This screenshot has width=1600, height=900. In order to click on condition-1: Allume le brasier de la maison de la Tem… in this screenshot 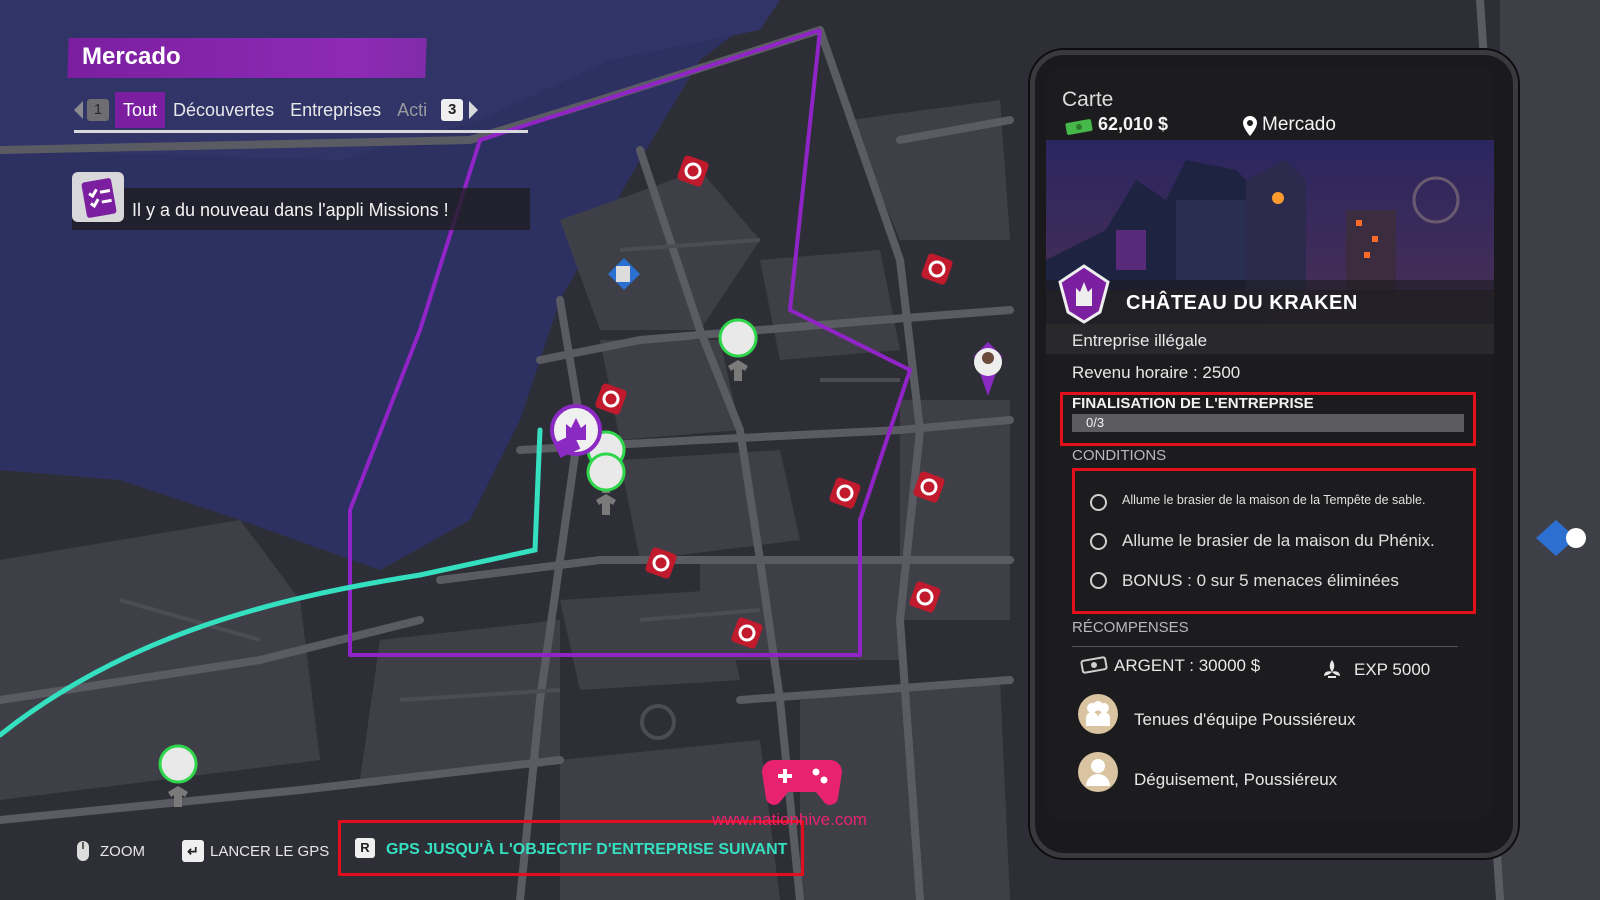, I will do `click(1274, 500)`.